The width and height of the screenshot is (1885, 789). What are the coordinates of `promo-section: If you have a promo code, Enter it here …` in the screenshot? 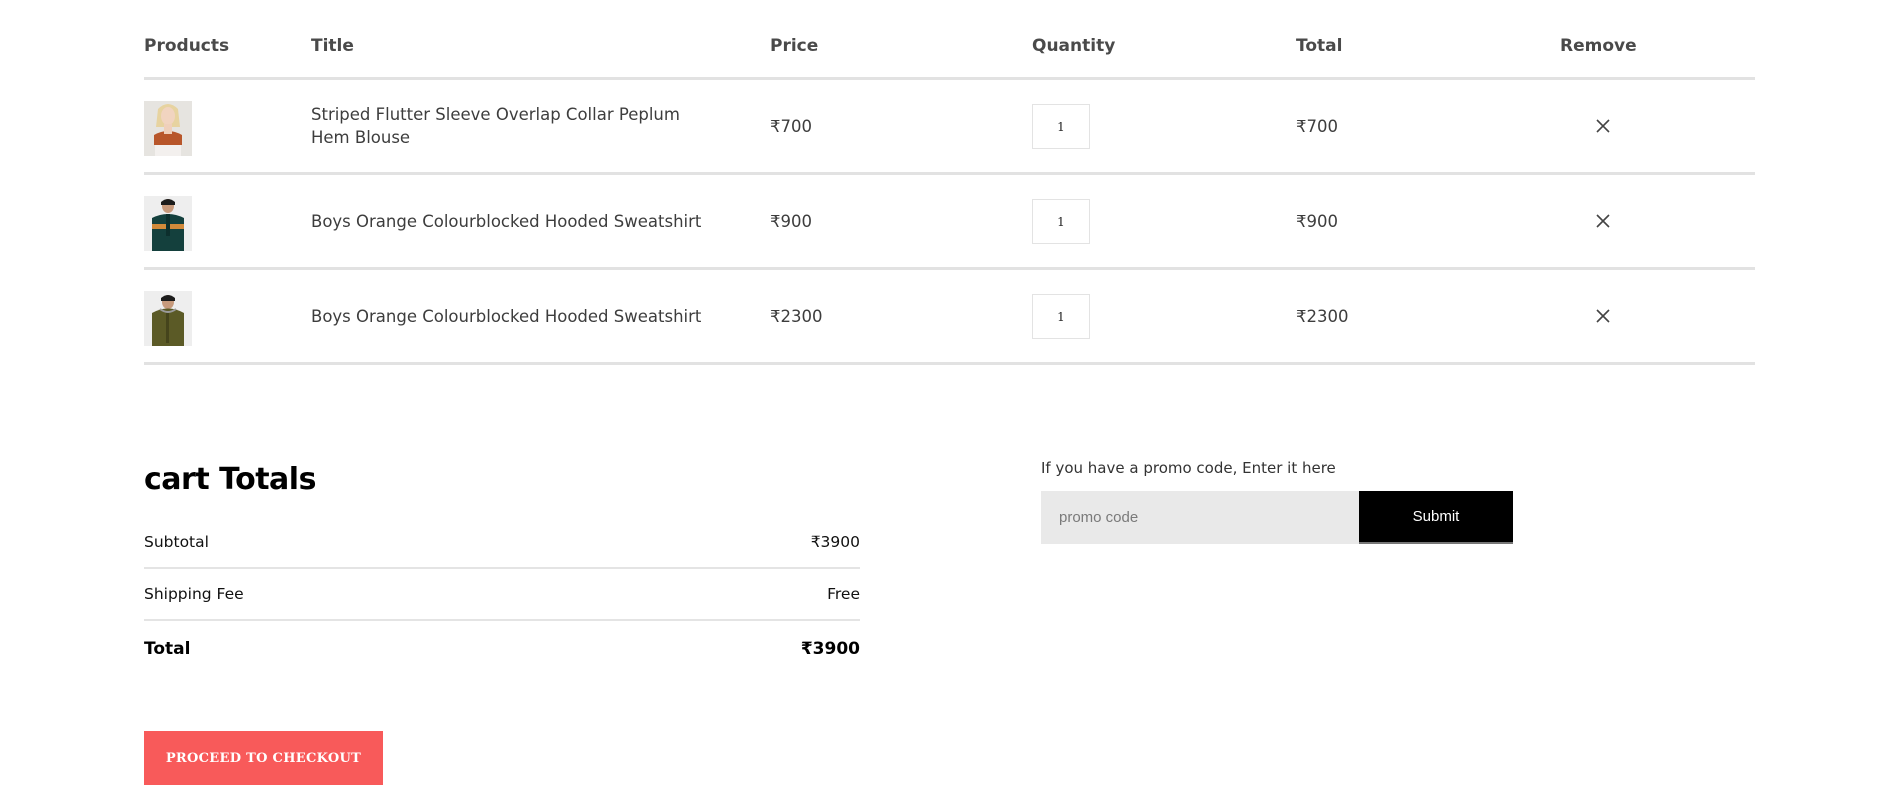 It's located at (1277, 499).